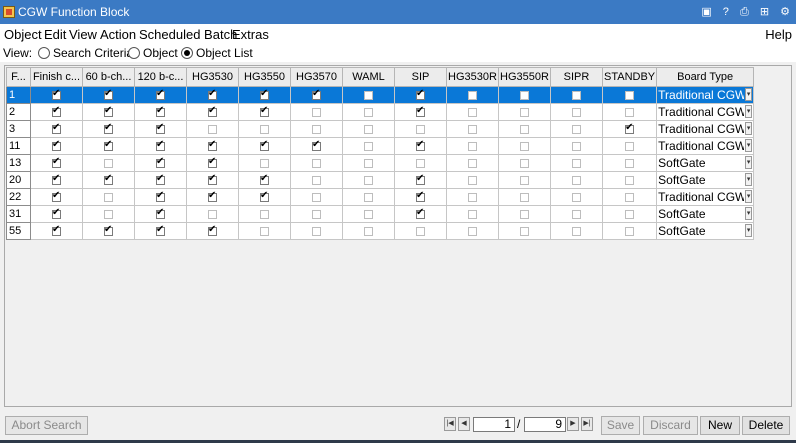 Image resolution: width=796 pixels, height=443 pixels. What do you see at coordinates (18, 231) in the screenshot?
I see `row-id-cell: 55` at bounding box center [18, 231].